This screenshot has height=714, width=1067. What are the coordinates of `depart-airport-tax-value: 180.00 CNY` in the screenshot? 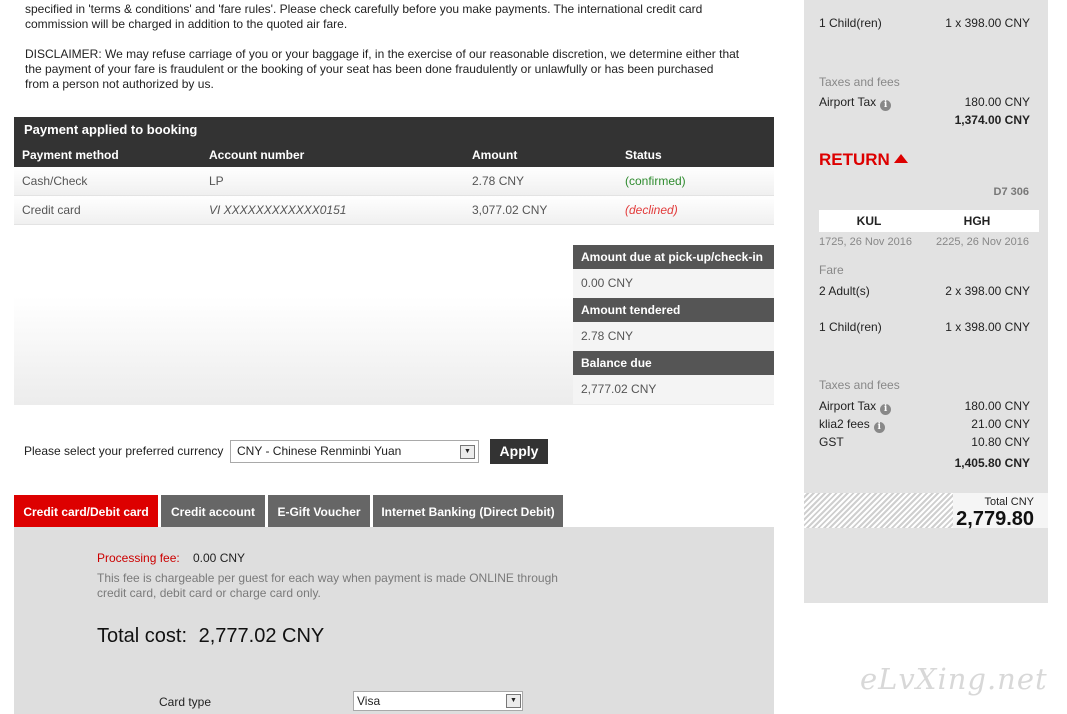 It's located at (997, 102).